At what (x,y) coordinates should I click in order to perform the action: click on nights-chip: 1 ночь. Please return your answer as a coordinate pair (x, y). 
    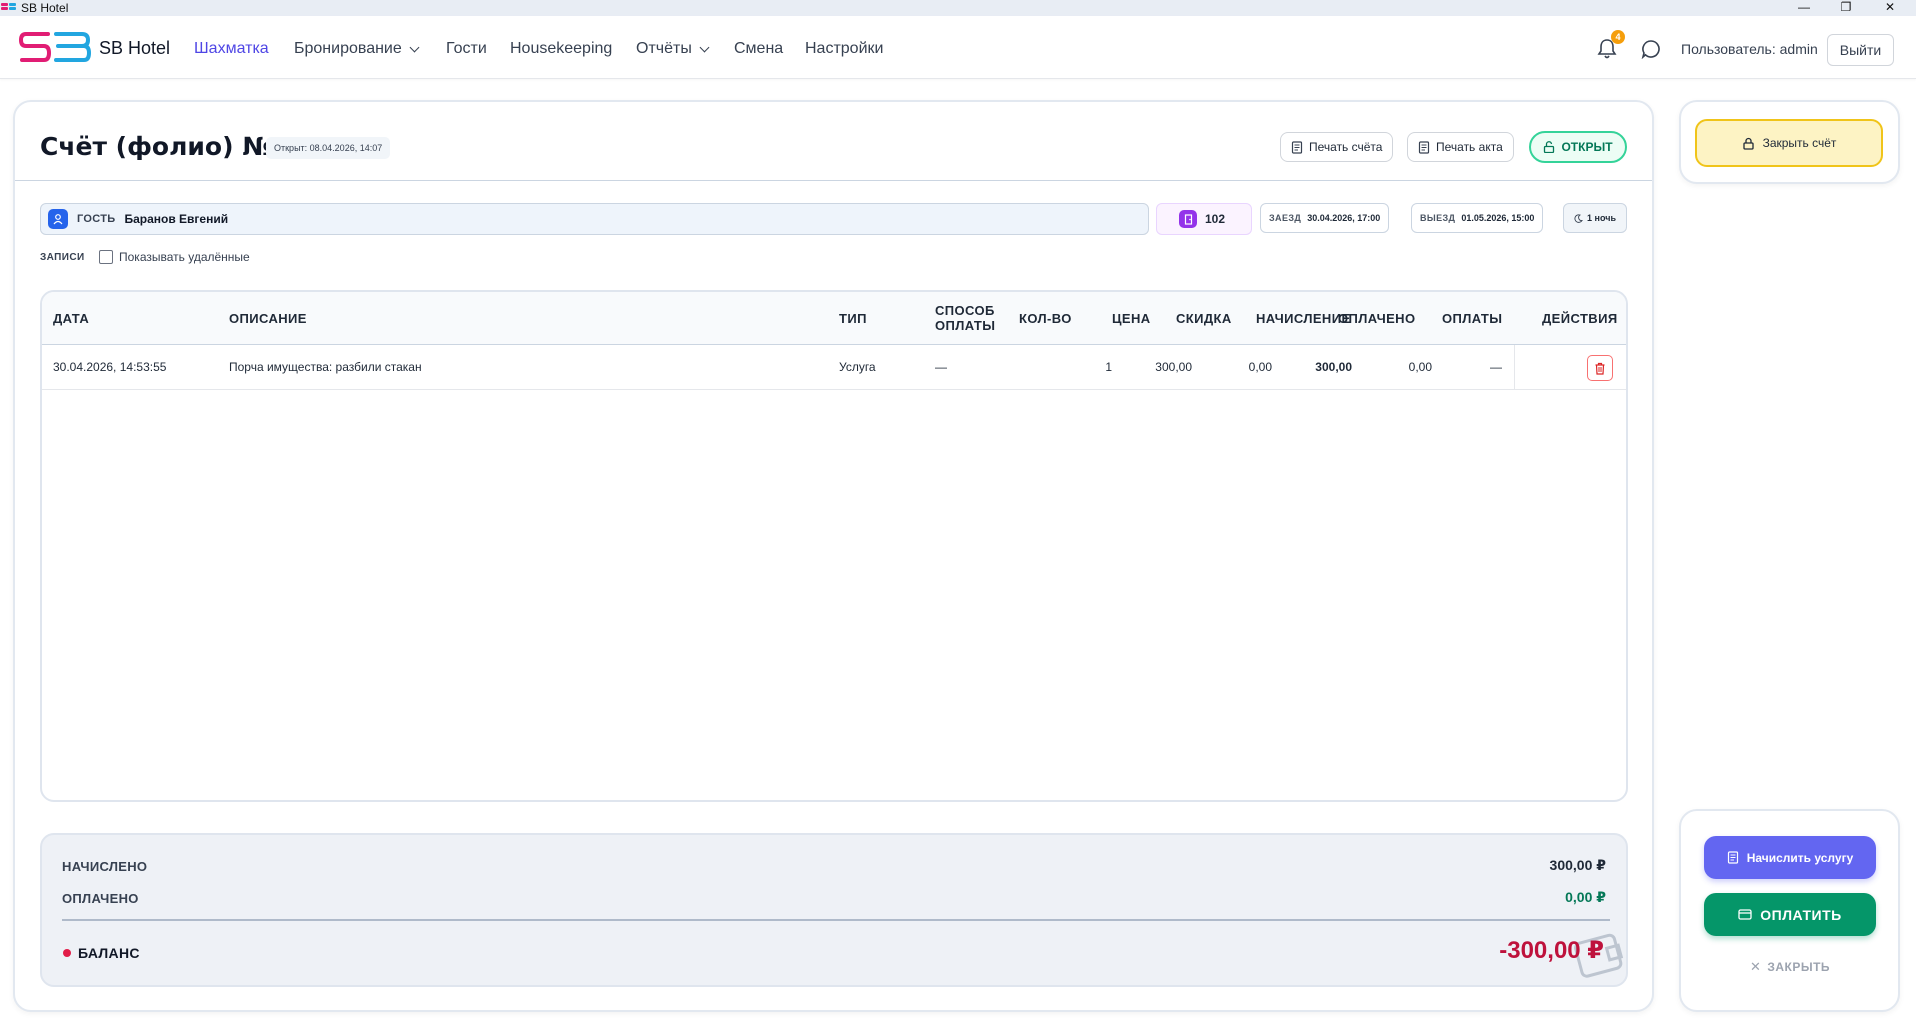
    Looking at the image, I should click on (1595, 218).